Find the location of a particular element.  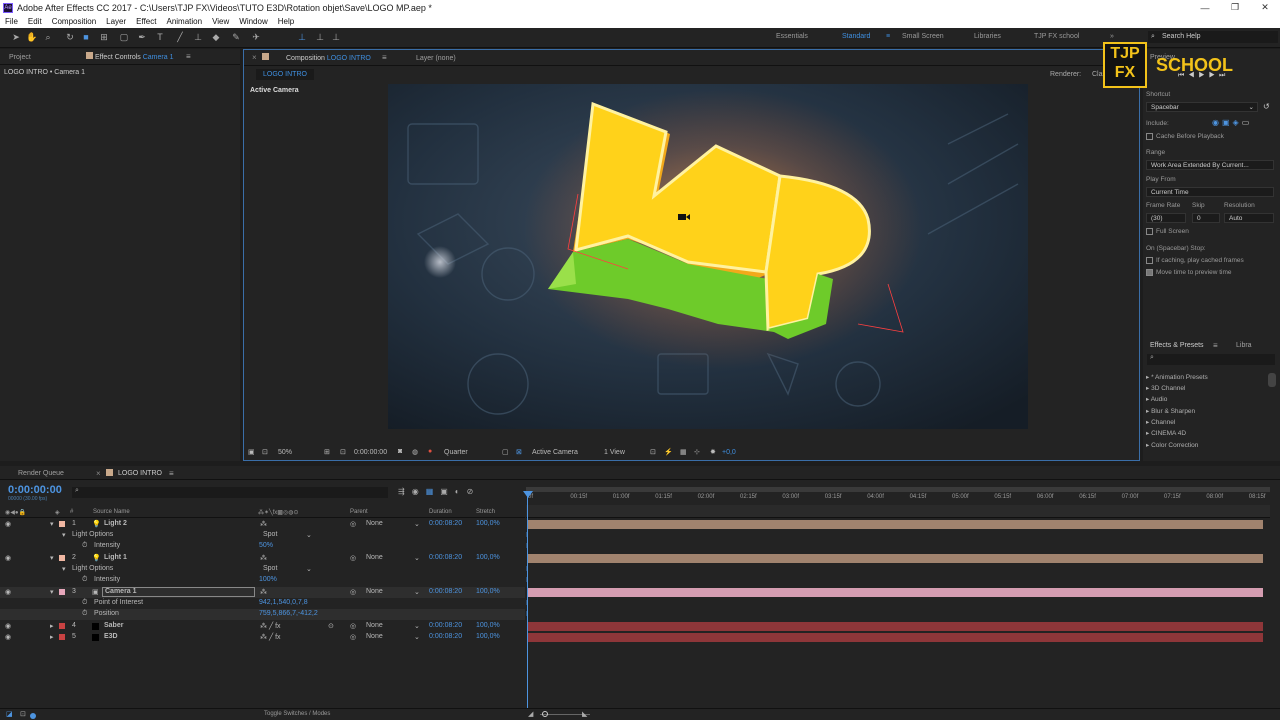

effect-category-animation-presets: ▸ * Animation Presets is located at coordinates (1177, 377).